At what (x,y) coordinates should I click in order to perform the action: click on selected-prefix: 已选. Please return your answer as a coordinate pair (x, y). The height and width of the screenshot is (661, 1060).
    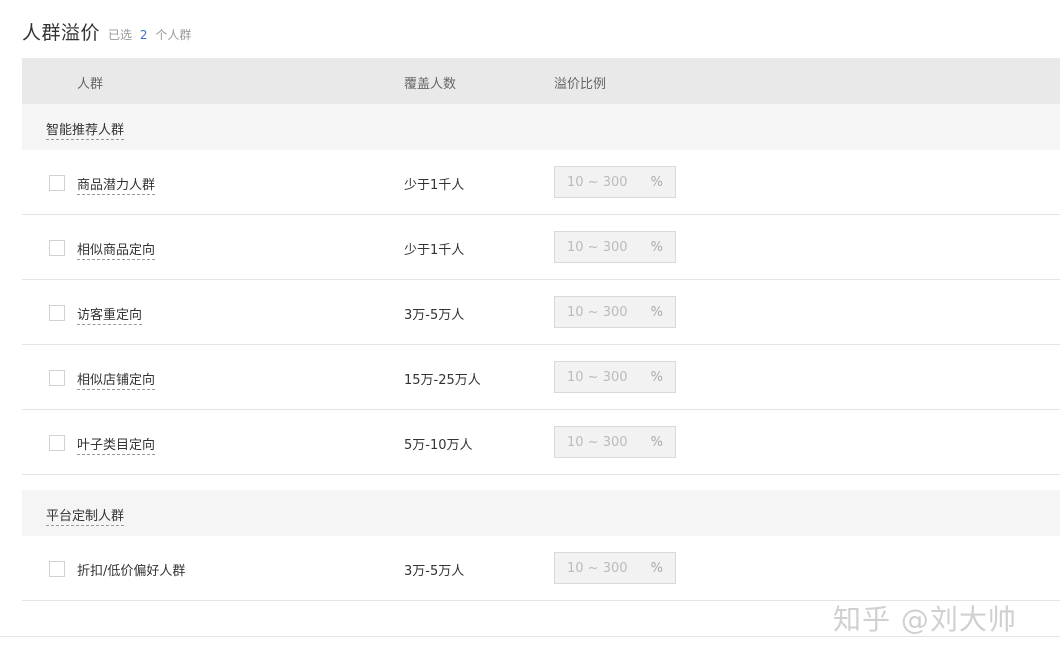
    Looking at the image, I should click on (120, 35).